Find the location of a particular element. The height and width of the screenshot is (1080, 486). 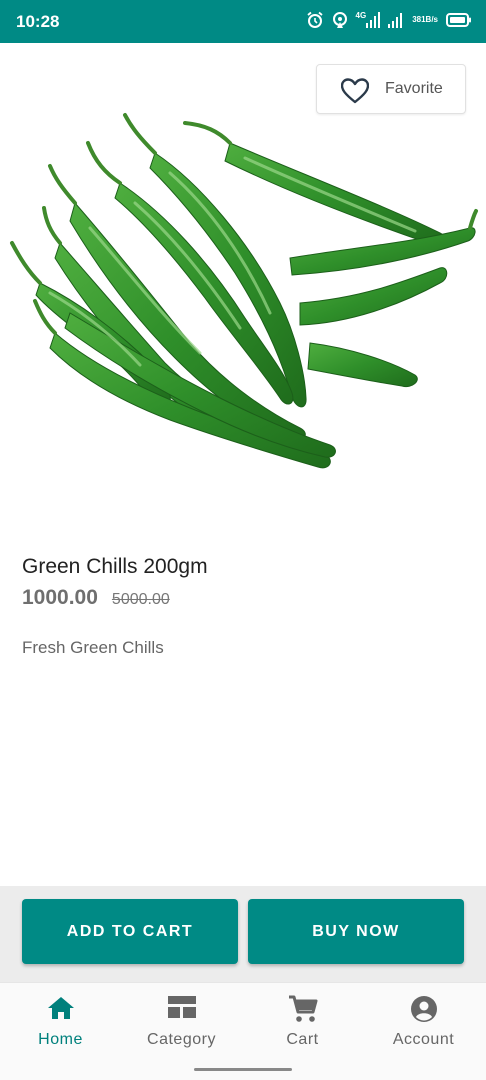

signal-icon: 4G is located at coordinates (368, 19).